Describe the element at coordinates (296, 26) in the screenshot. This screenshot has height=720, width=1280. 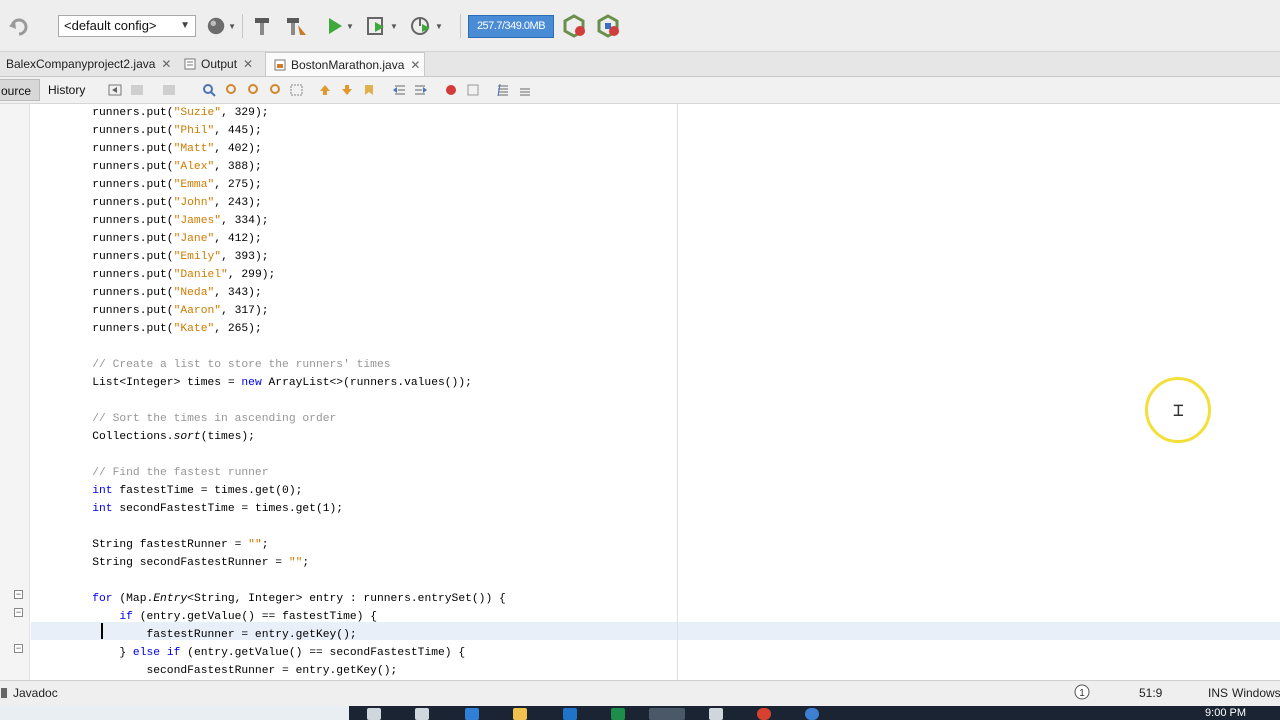
I see `clean-build-icon` at that location.